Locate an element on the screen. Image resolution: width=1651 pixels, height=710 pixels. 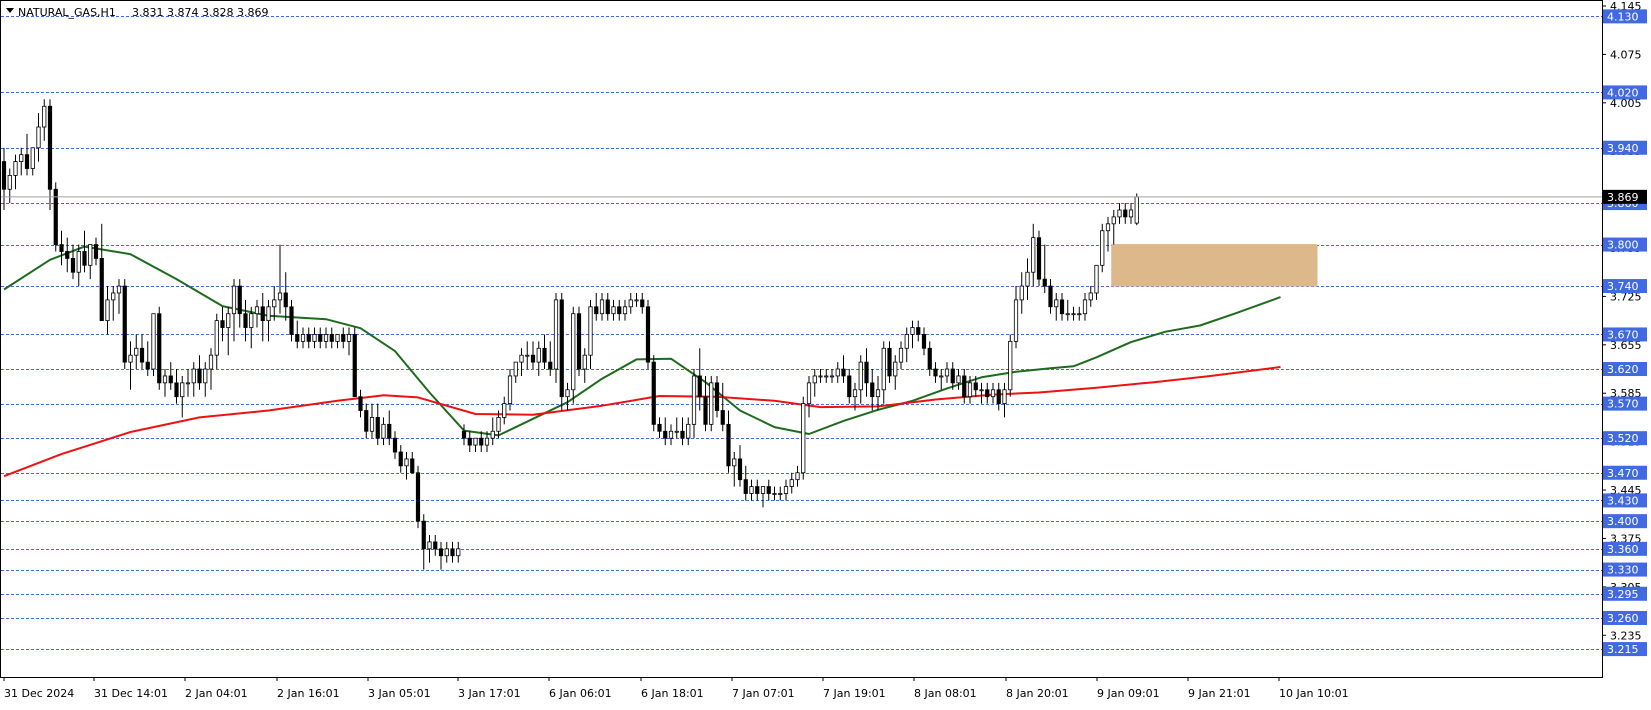
supply-zone is located at coordinates (1214, 265).